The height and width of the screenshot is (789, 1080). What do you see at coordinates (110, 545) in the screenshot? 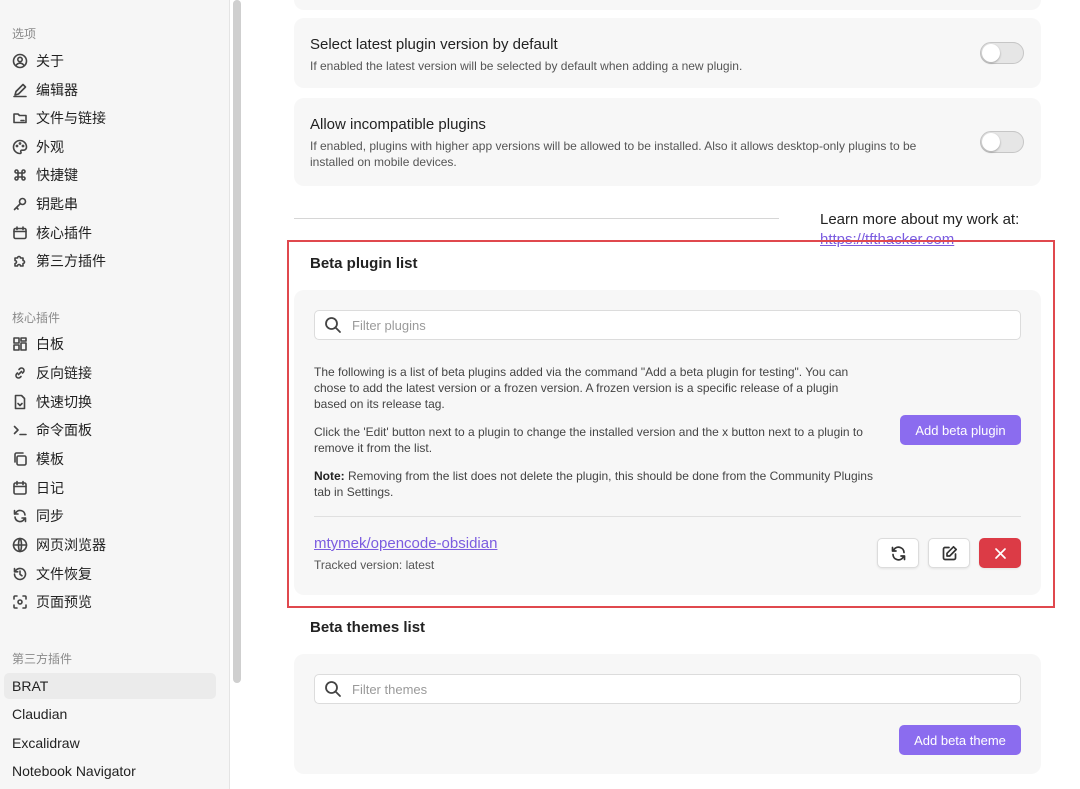
I see `sidebar-item-web-viewer: 网页浏览器` at bounding box center [110, 545].